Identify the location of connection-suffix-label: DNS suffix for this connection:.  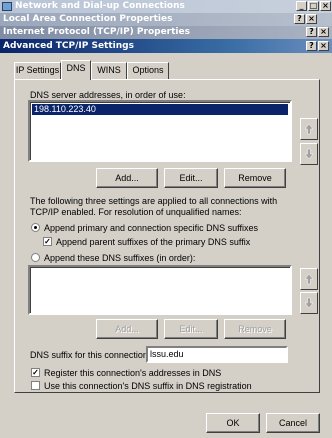
(90, 355).